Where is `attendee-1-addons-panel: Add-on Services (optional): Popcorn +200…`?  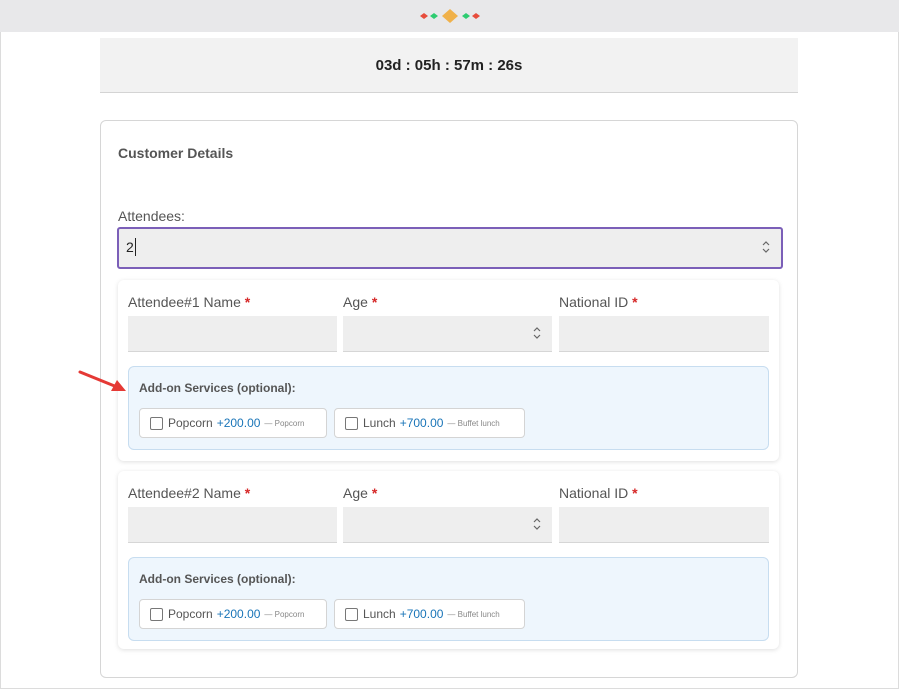 attendee-1-addons-panel: Add-on Services (optional): Popcorn +200… is located at coordinates (448, 408).